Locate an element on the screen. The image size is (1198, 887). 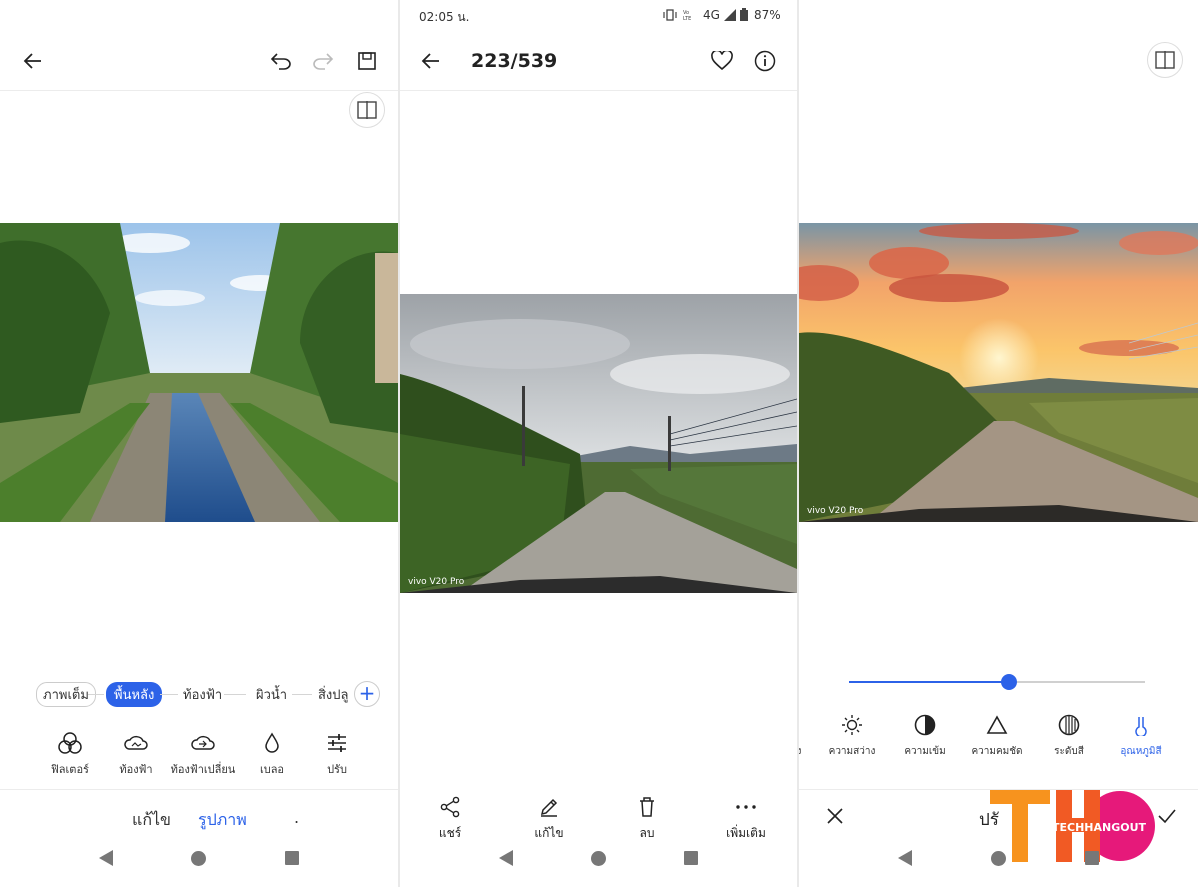
pencil-icon is located at coordinates (549, 807).